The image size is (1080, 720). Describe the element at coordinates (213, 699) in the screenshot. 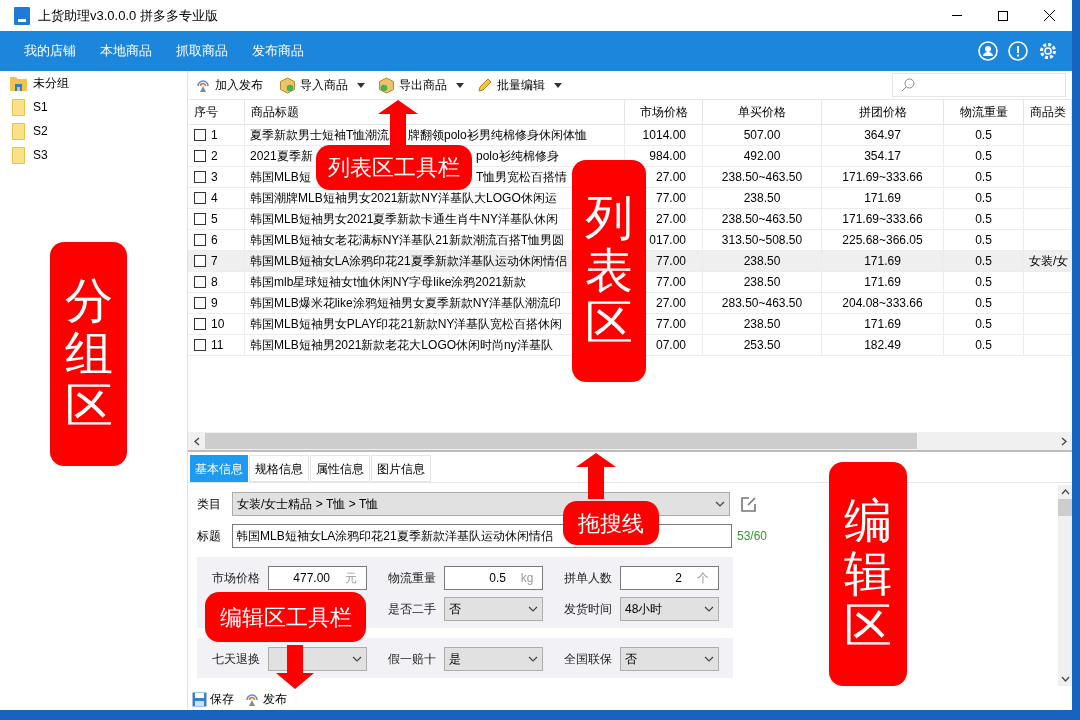

I see `editor-action-button: 保存` at that location.